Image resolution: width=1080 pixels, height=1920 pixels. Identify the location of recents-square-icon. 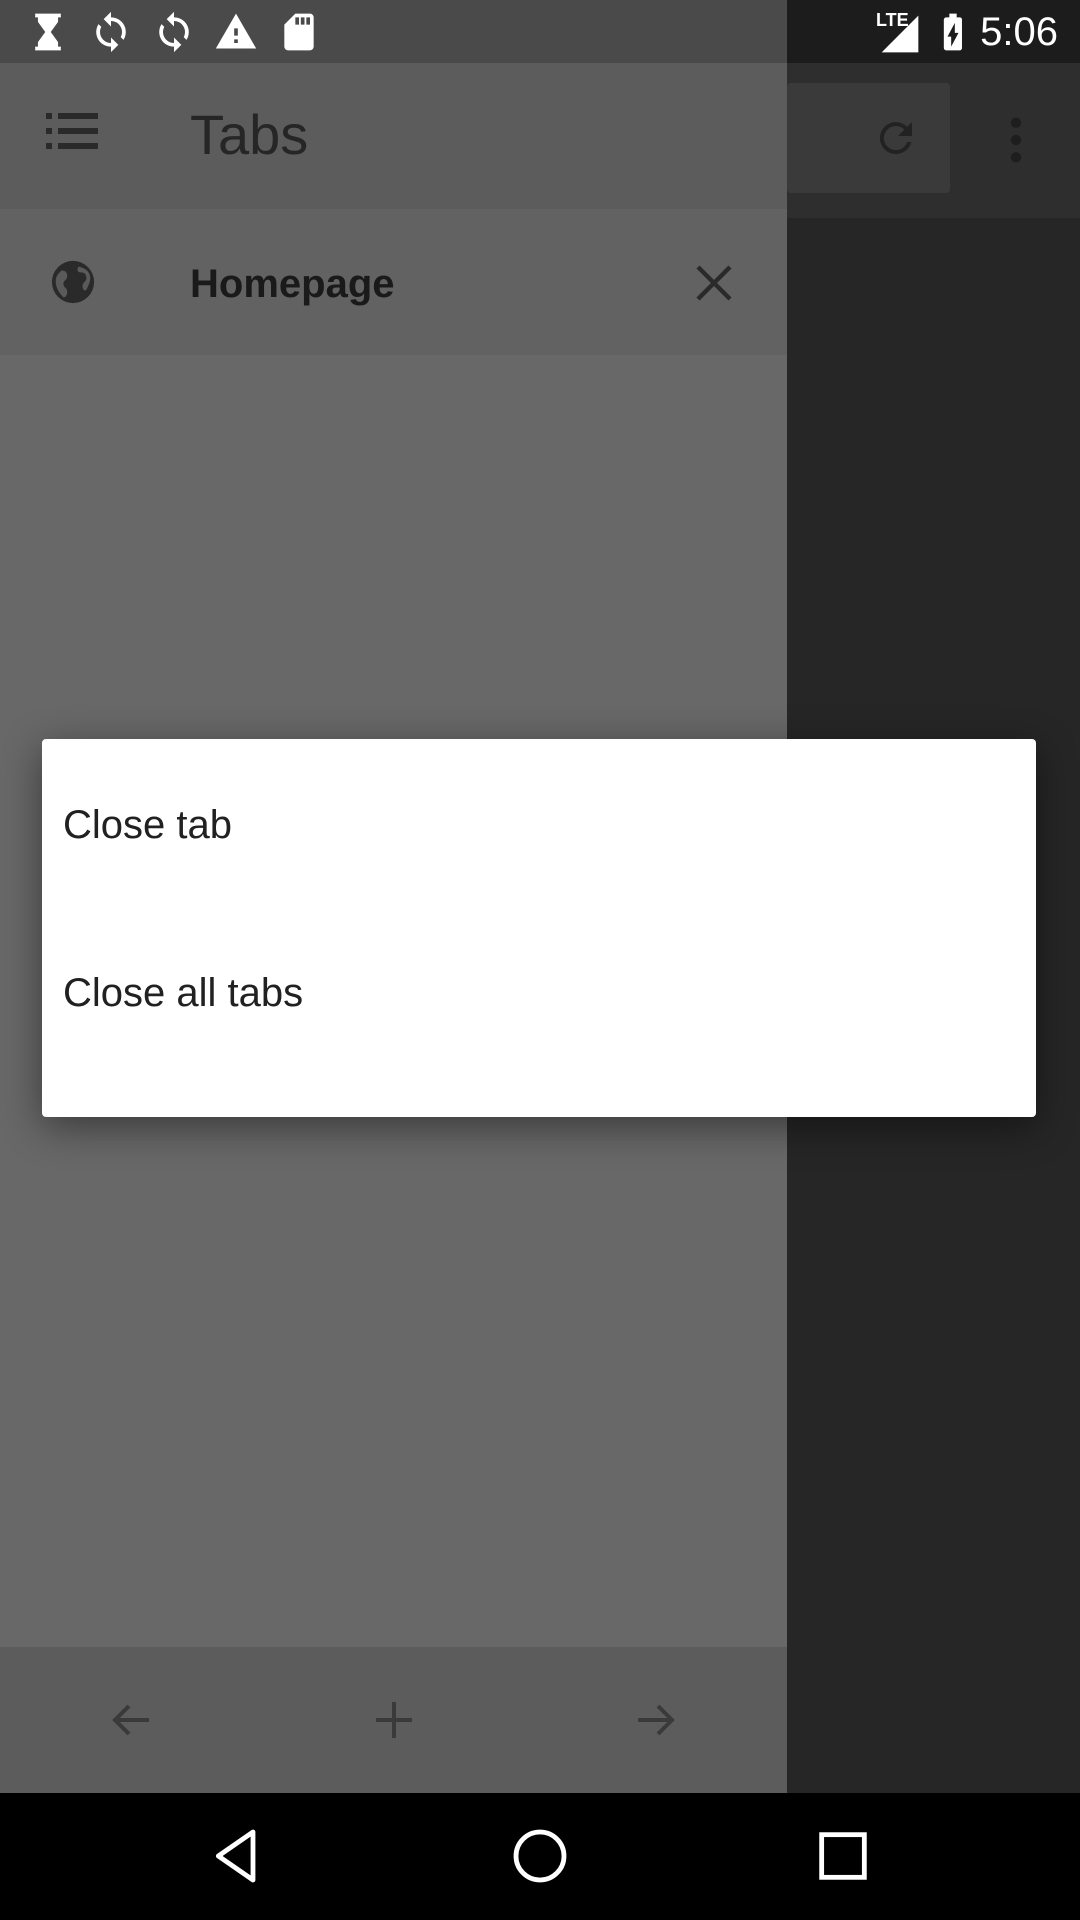
(843, 1856).